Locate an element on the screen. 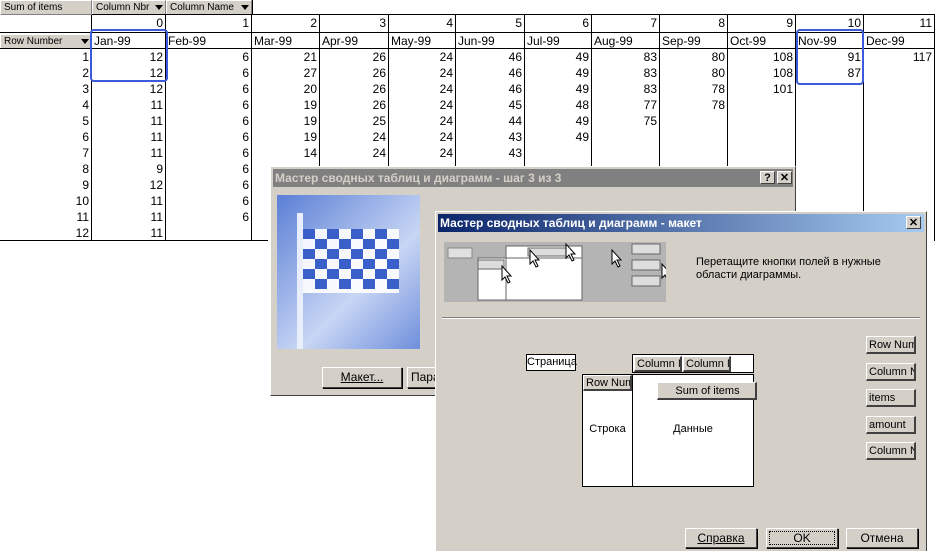  wizard-flag-image is located at coordinates (348, 272).